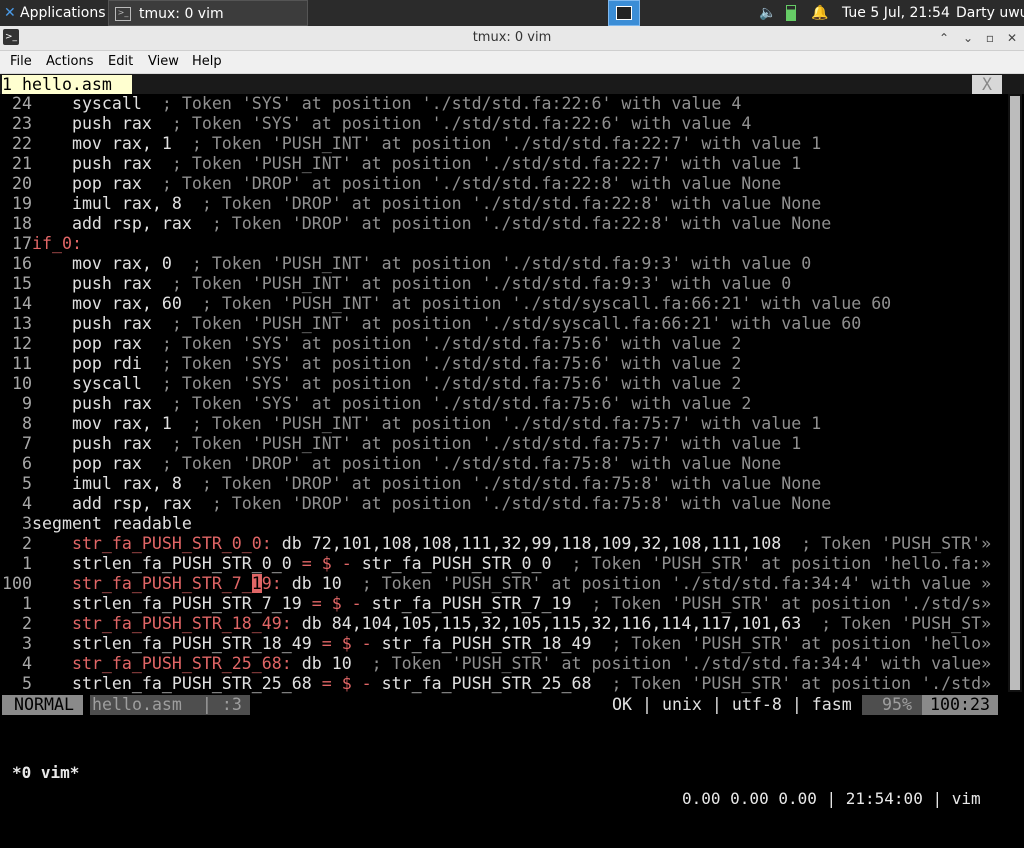 Image resolution: width=1024 pixels, height=848 pixels. What do you see at coordinates (53, 13) in the screenshot?
I see `applications-menu: ✕ Applications` at bounding box center [53, 13].